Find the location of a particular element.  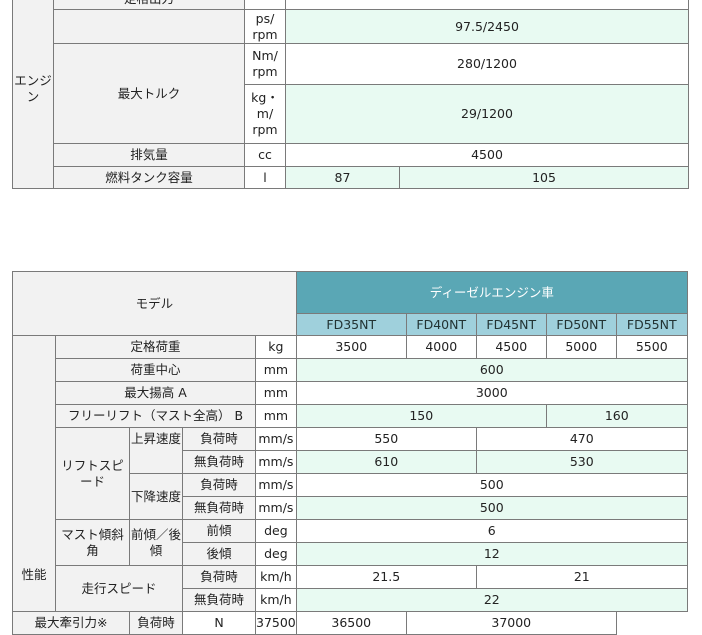

model-fd50nt: FD50NT is located at coordinates (581, 324).